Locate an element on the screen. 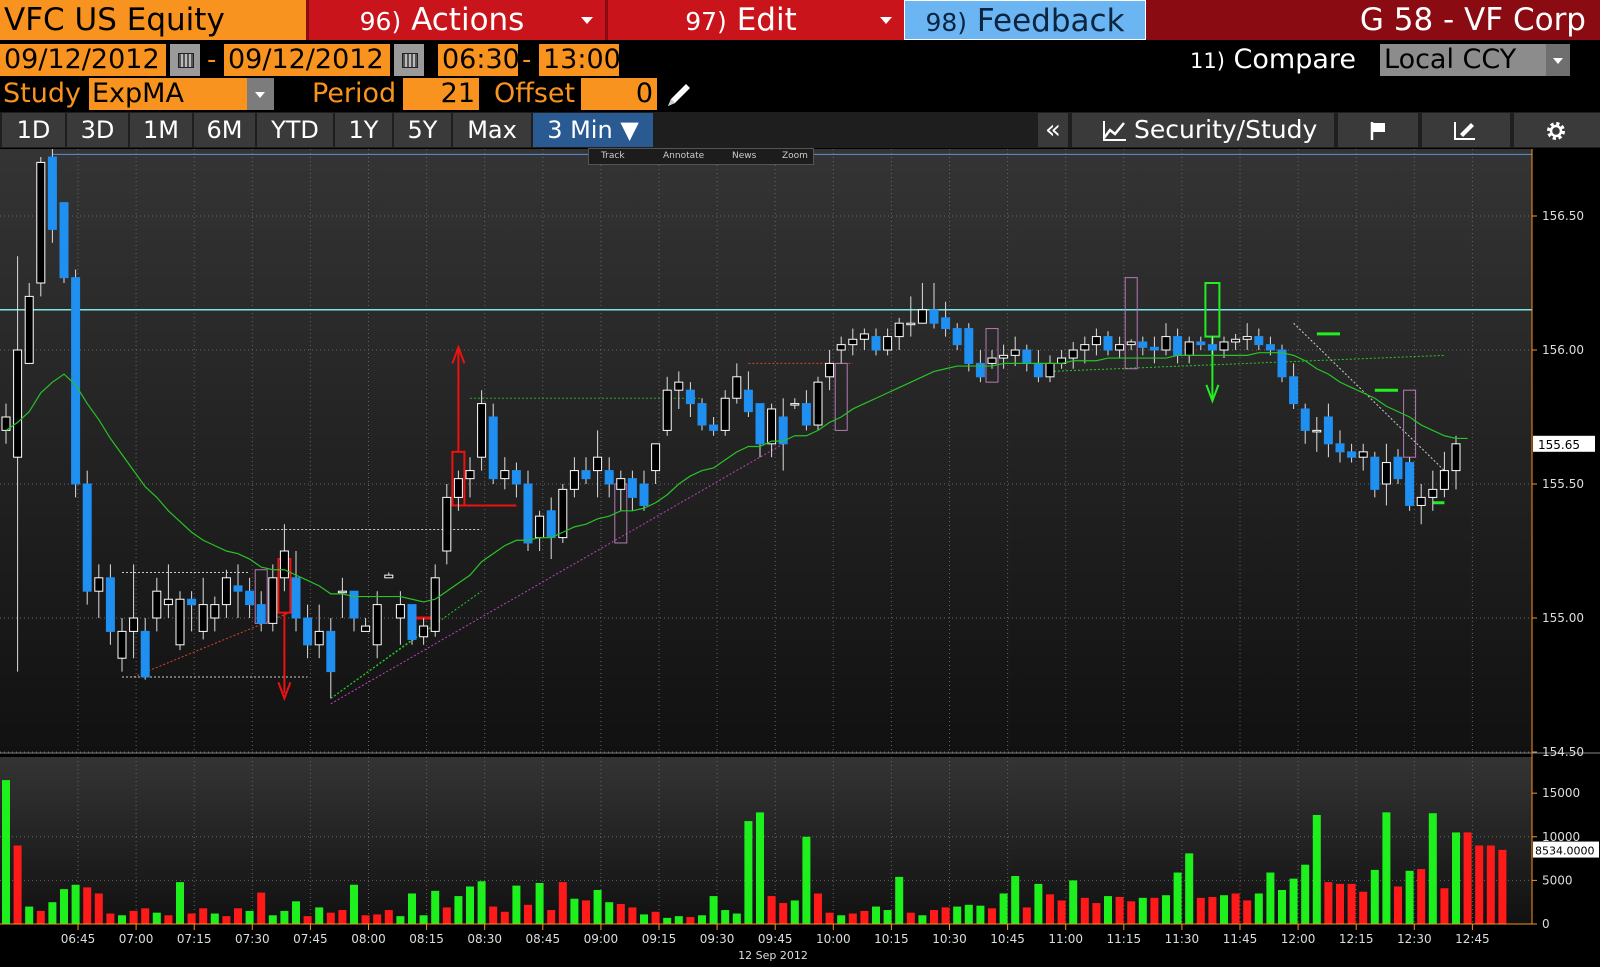  period-button-3d: 3D is located at coordinates (97, 130).